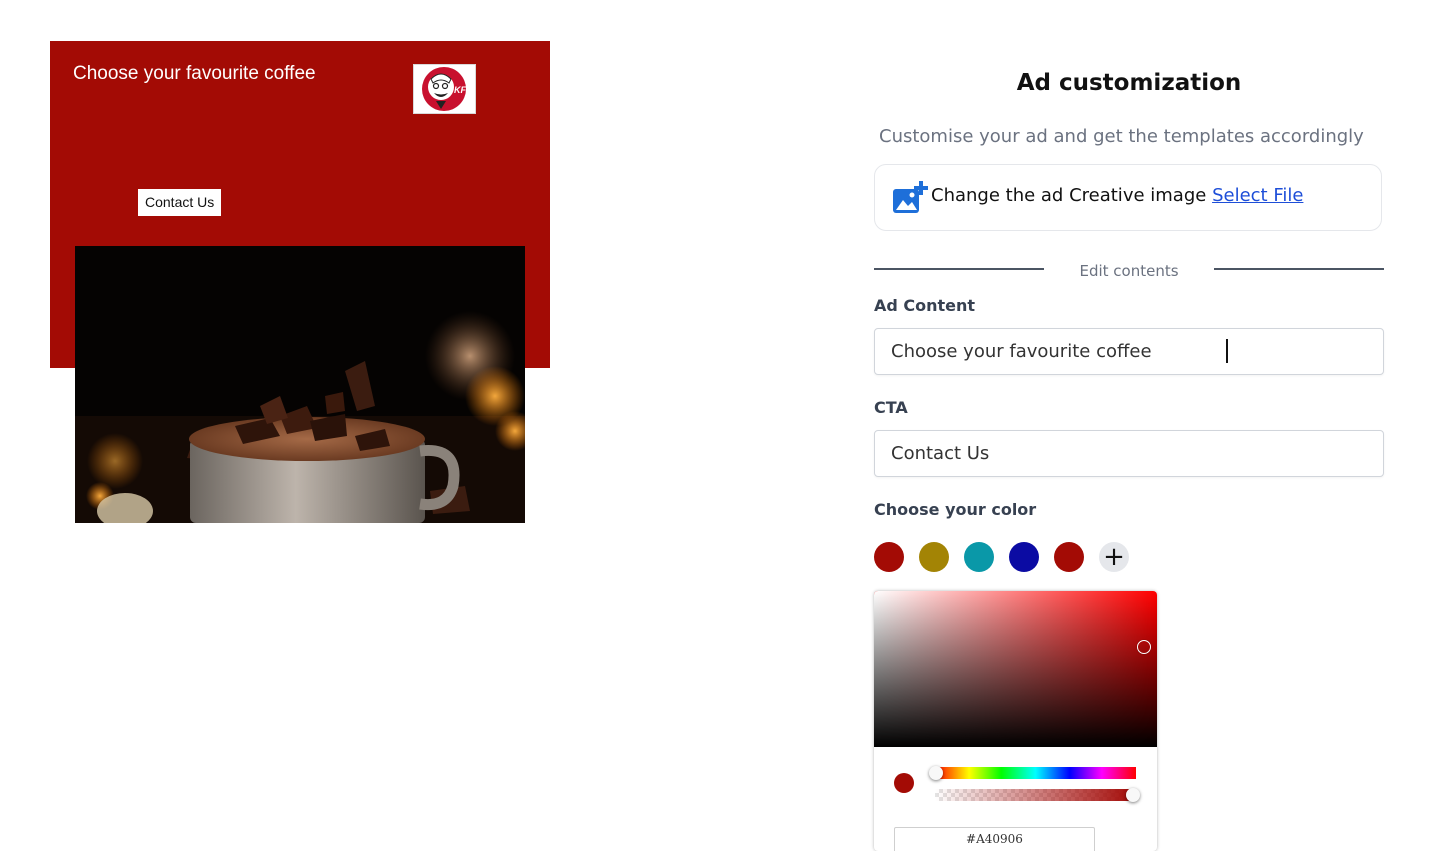  Describe the element at coordinates (1227, 351) in the screenshot. I see `text-cursor` at that location.